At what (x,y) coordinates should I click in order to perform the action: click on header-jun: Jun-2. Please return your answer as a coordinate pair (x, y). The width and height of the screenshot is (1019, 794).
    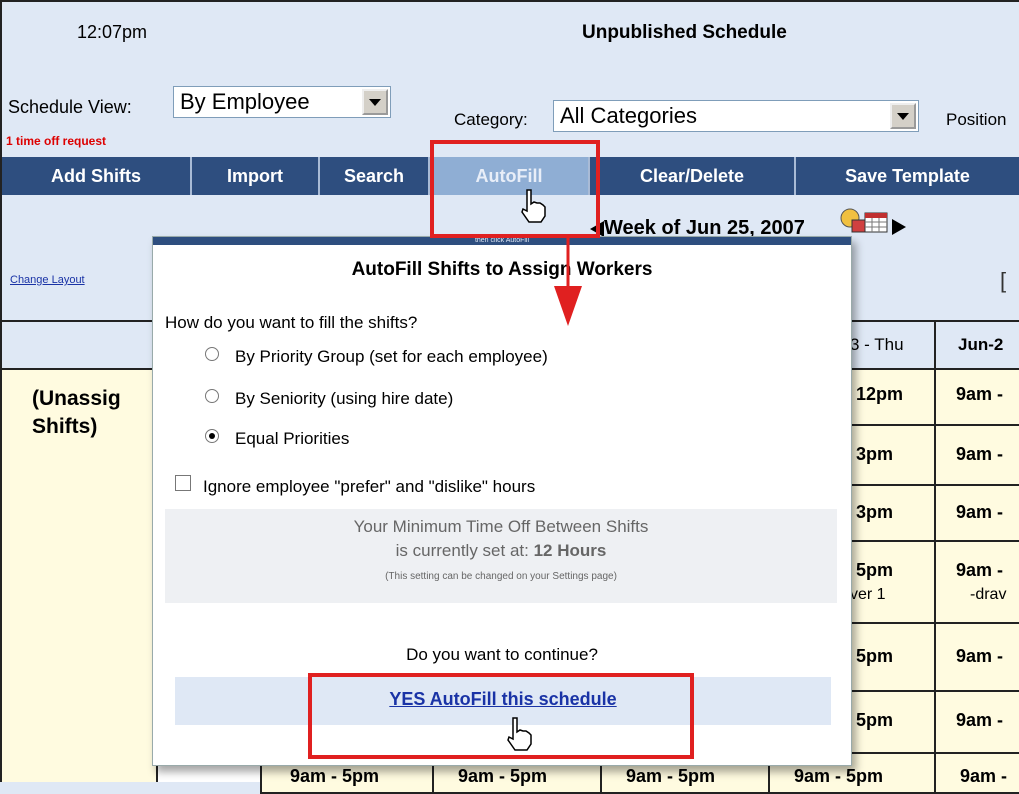
    Looking at the image, I should click on (981, 344).